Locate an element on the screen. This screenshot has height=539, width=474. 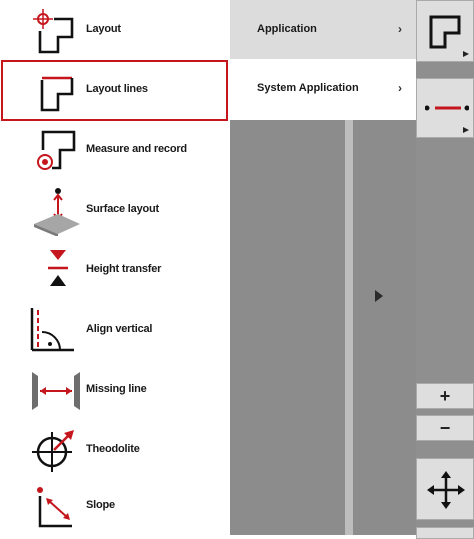
menu-item-height-transfer: Height transfer is located at coordinates (115, 269).